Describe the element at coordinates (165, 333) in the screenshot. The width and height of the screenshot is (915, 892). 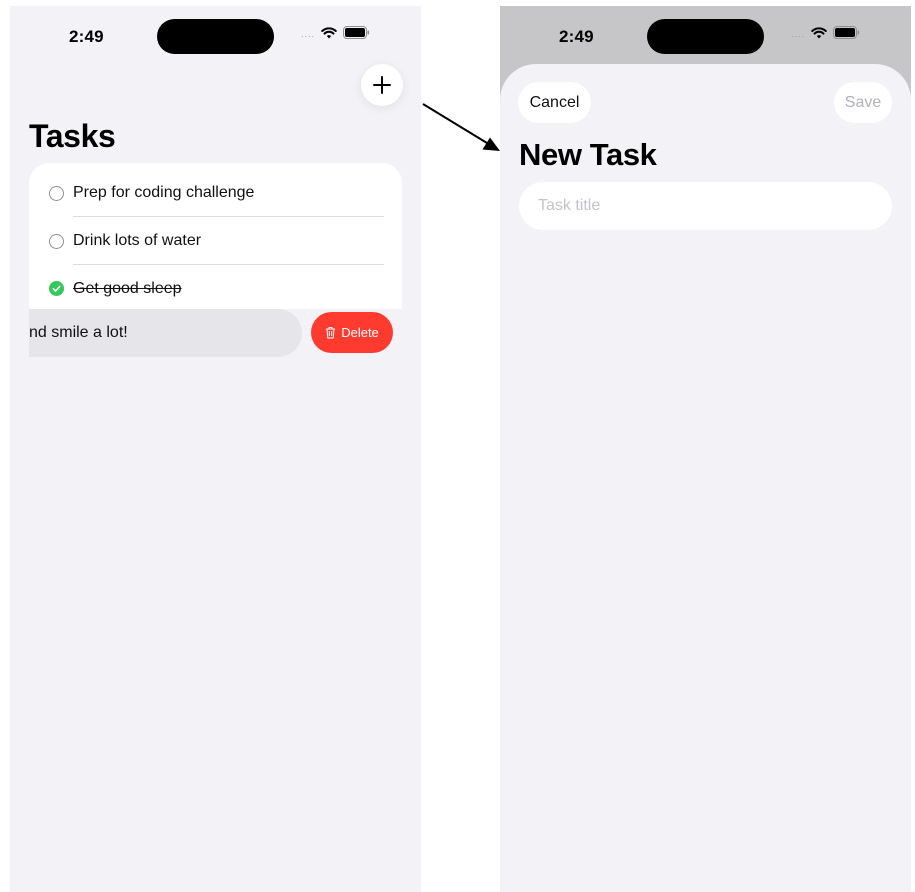
I see `swiped-task-row: nd smile a lot!` at that location.